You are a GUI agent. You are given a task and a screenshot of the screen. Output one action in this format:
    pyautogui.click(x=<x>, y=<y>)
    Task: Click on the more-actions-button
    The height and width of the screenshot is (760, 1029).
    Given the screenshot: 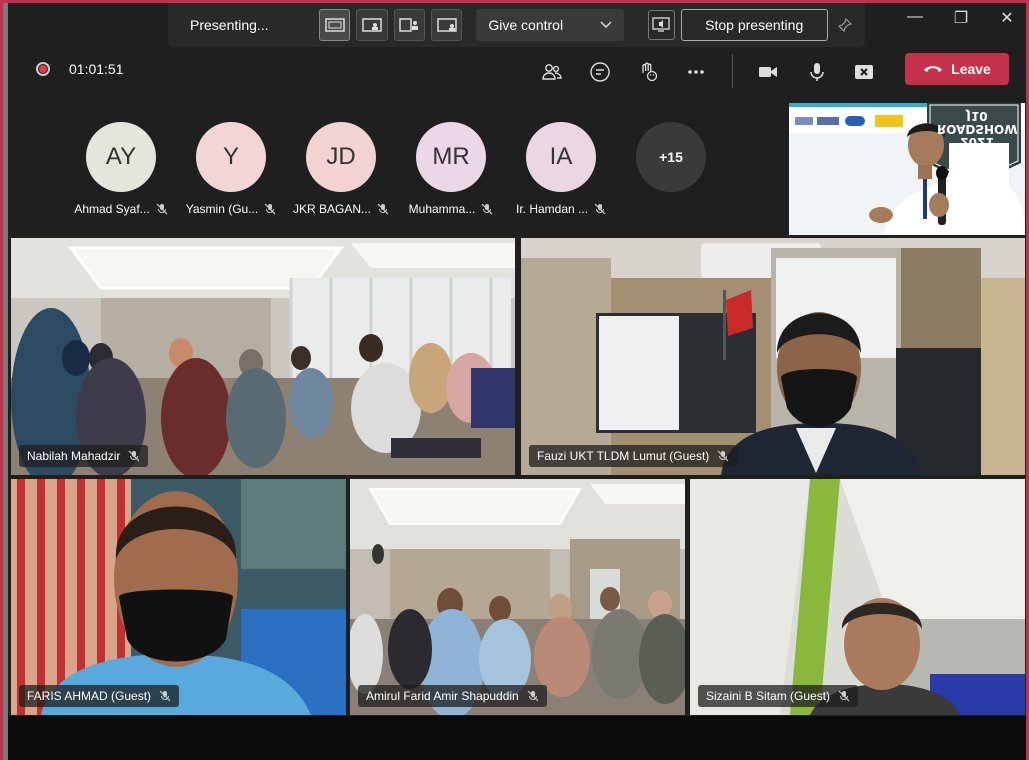 What is the action you would take?
    pyautogui.click(x=696, y=72)
    